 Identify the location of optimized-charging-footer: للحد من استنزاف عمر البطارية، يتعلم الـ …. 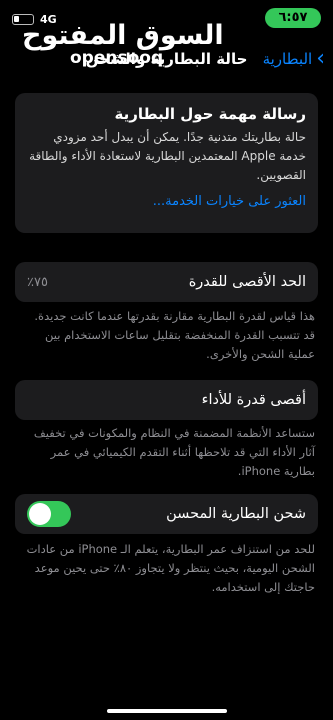
(170, 568).